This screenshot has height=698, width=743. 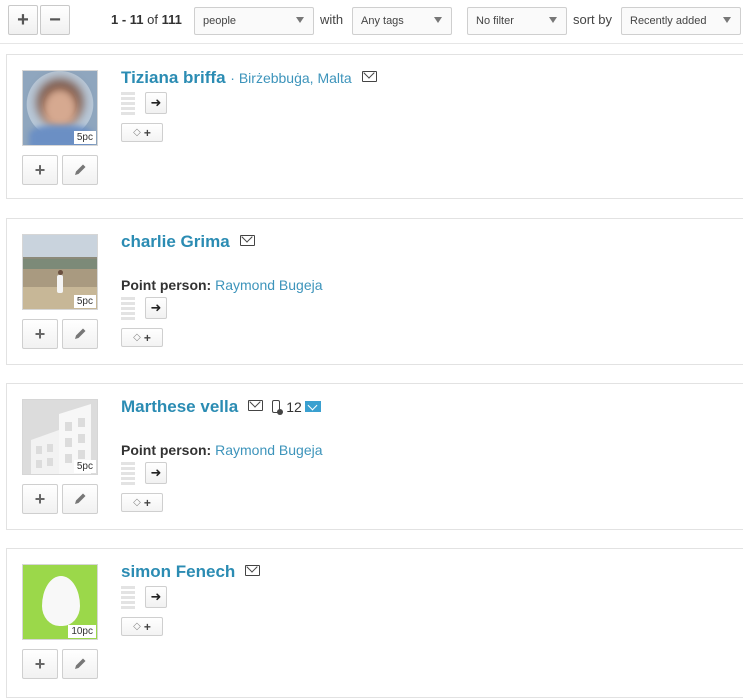 I want to click on tags-select: Any tags, so click(x=402, y=21).